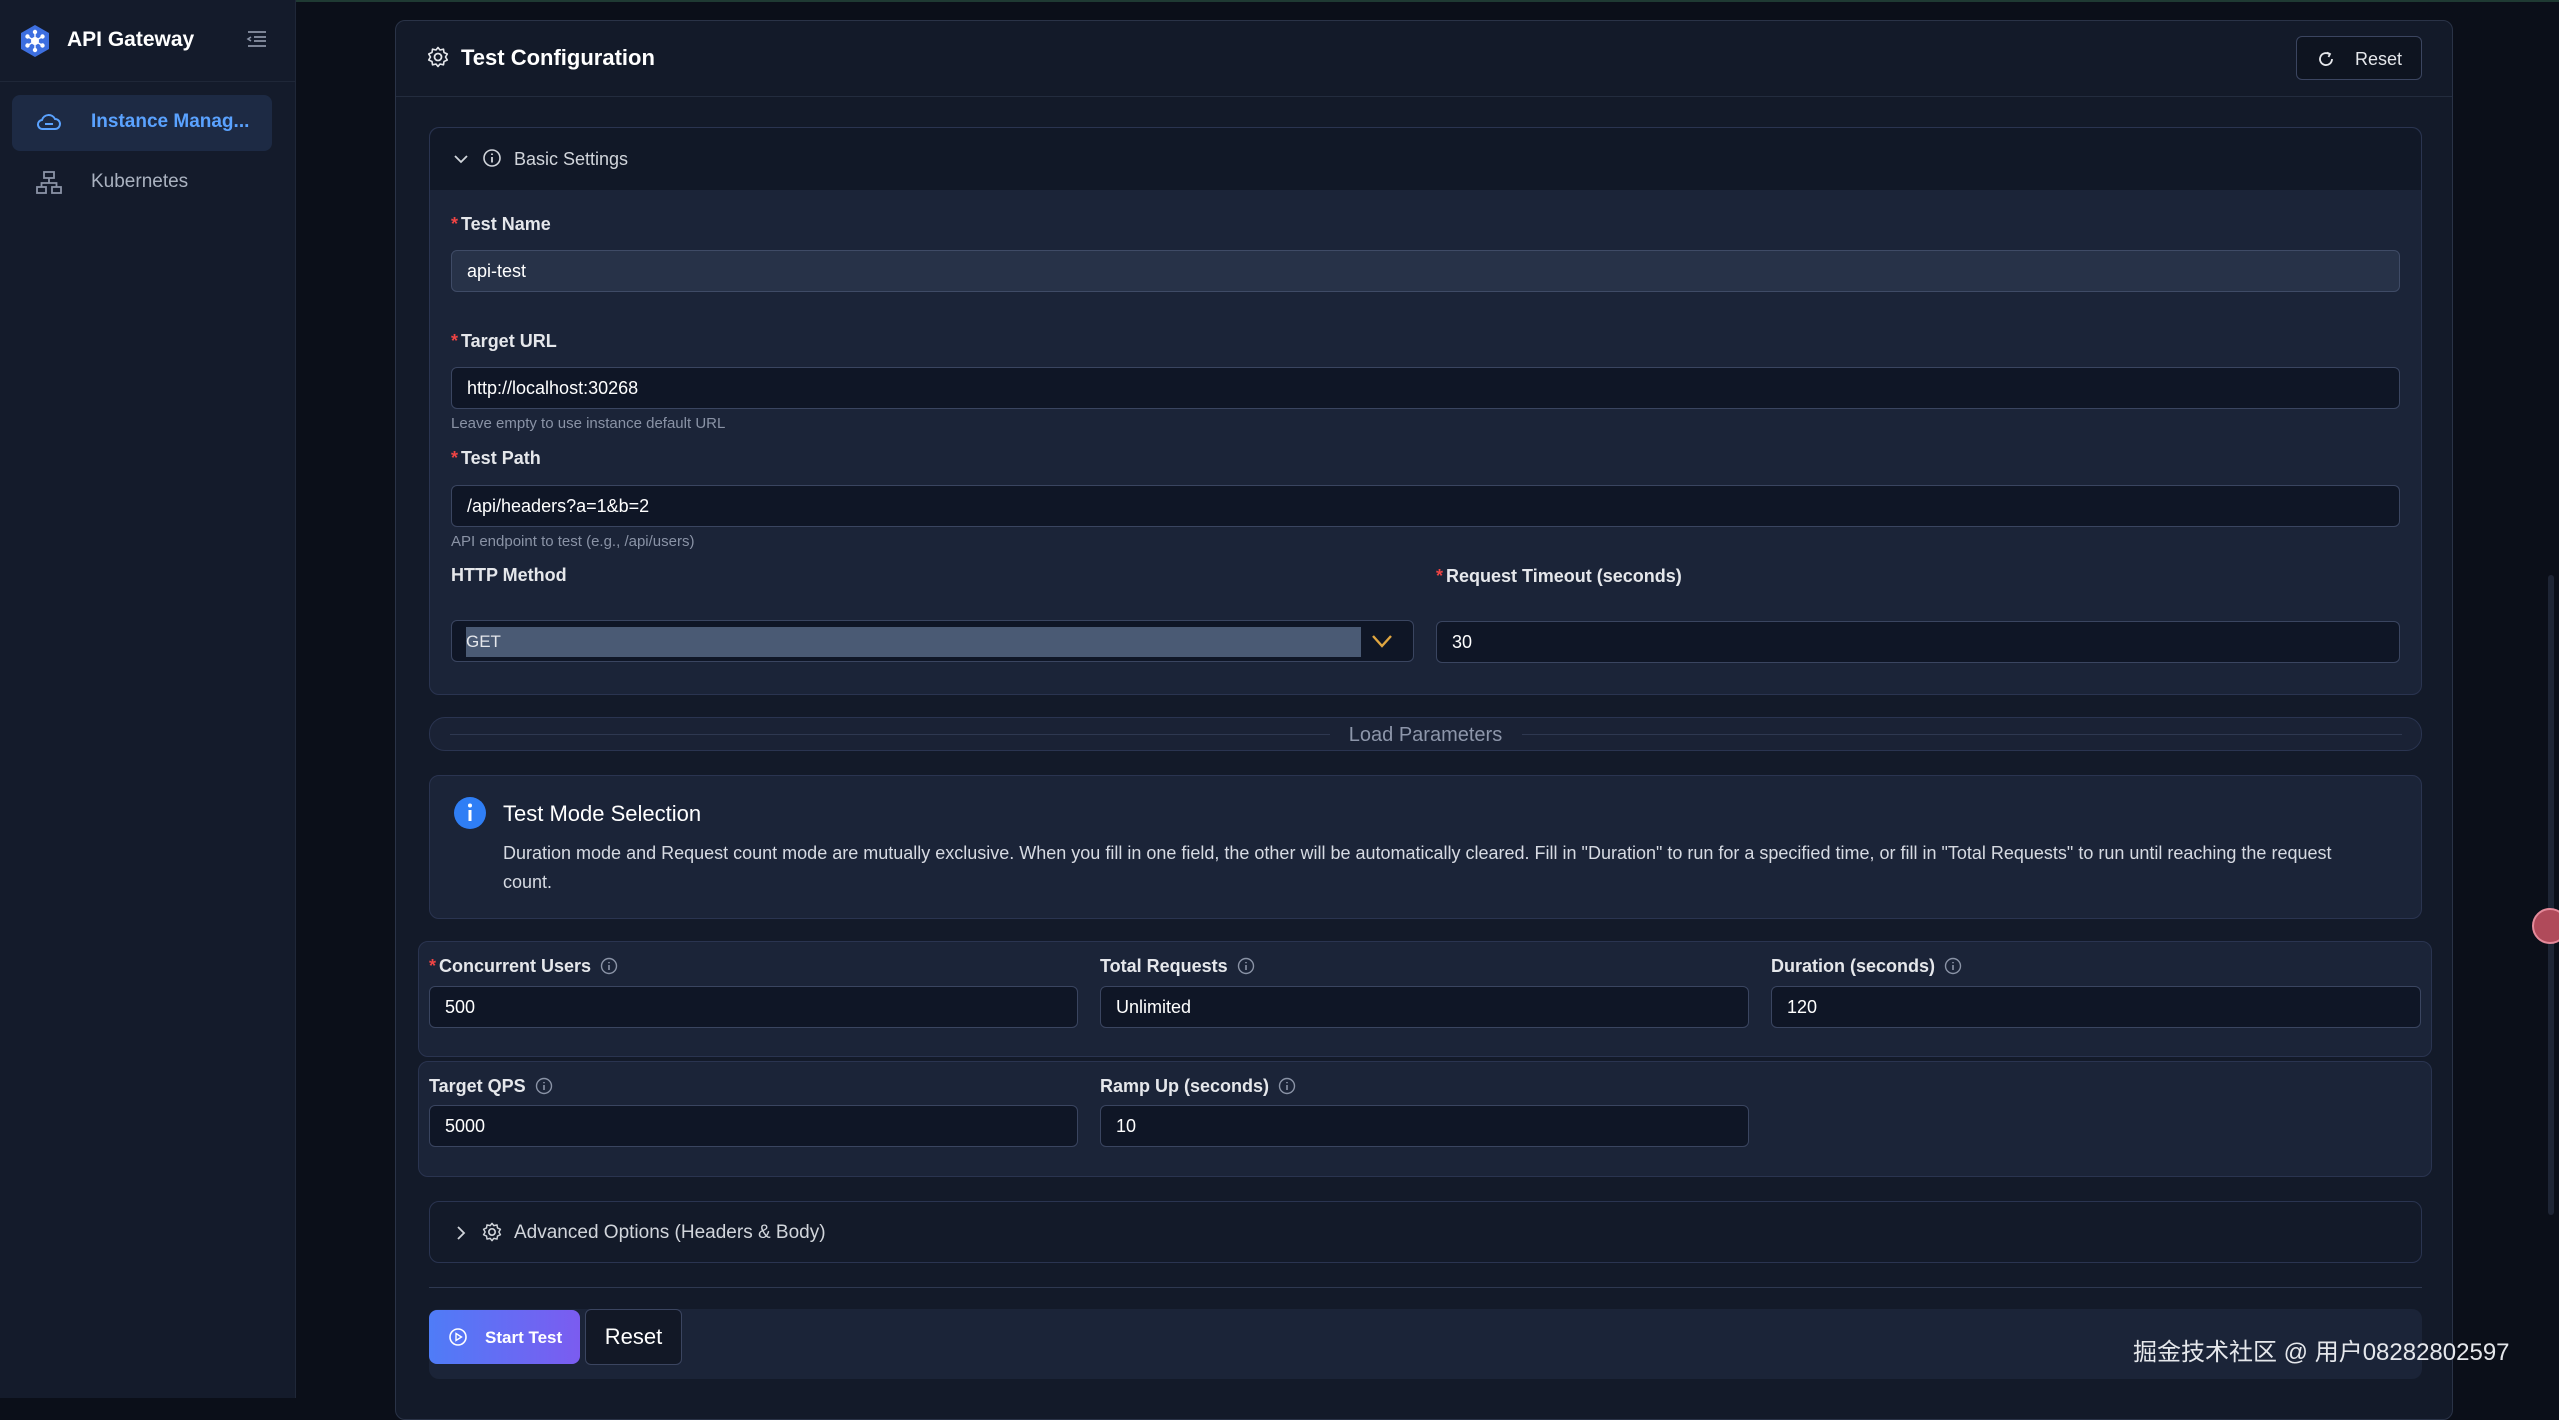 The height and width of the screenshot is (1420, 2559). I want to click on test-name-label-text: Test Name, so click(506, 224).